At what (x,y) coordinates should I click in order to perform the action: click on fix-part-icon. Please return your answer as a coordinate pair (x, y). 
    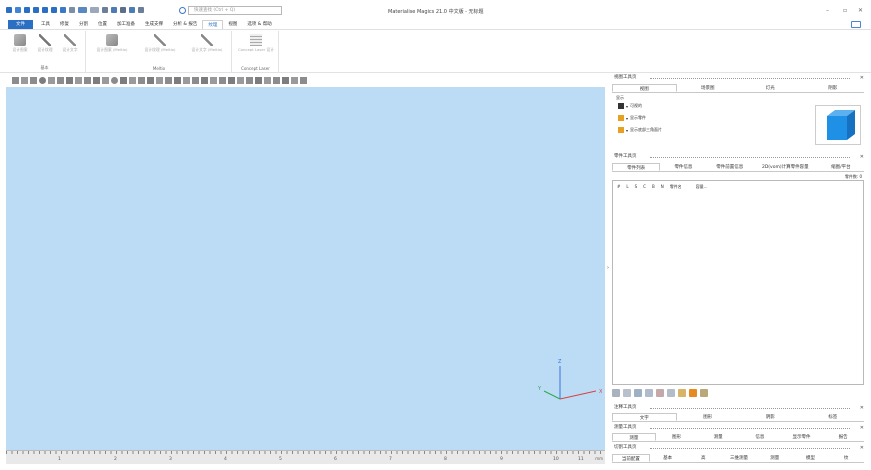
    Looking at the image, I should click on (682, 393).